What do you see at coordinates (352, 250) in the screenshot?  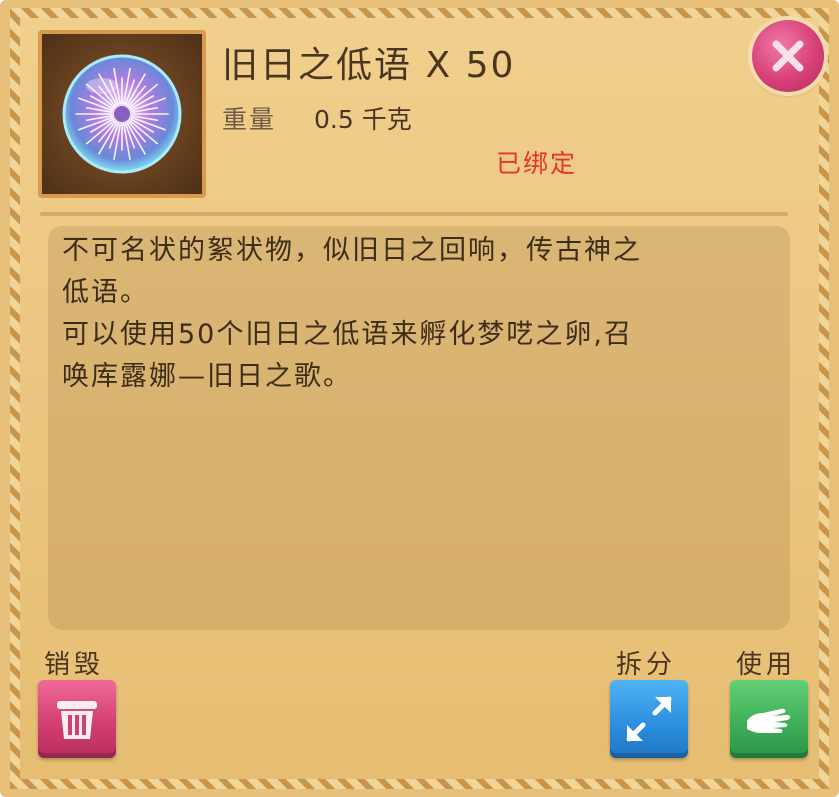 I see `description-line: 不可名状的絮状物，似旧日之回响，传古神之` at bounding box center [352, 250].